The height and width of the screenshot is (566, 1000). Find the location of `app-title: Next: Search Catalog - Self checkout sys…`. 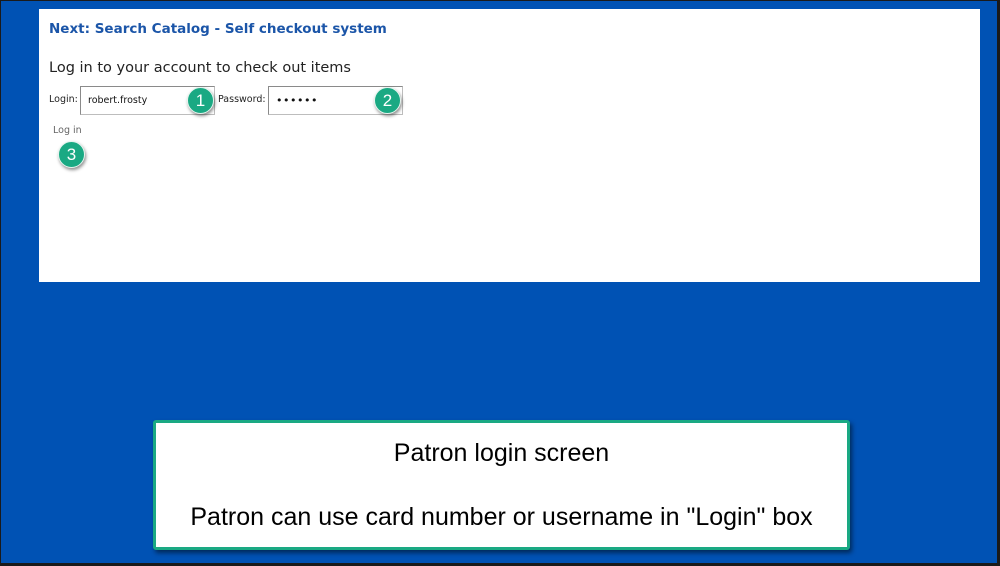

app-title: Next: Search Catalog - Self checkout sys… is located at coordinates (218, 29).